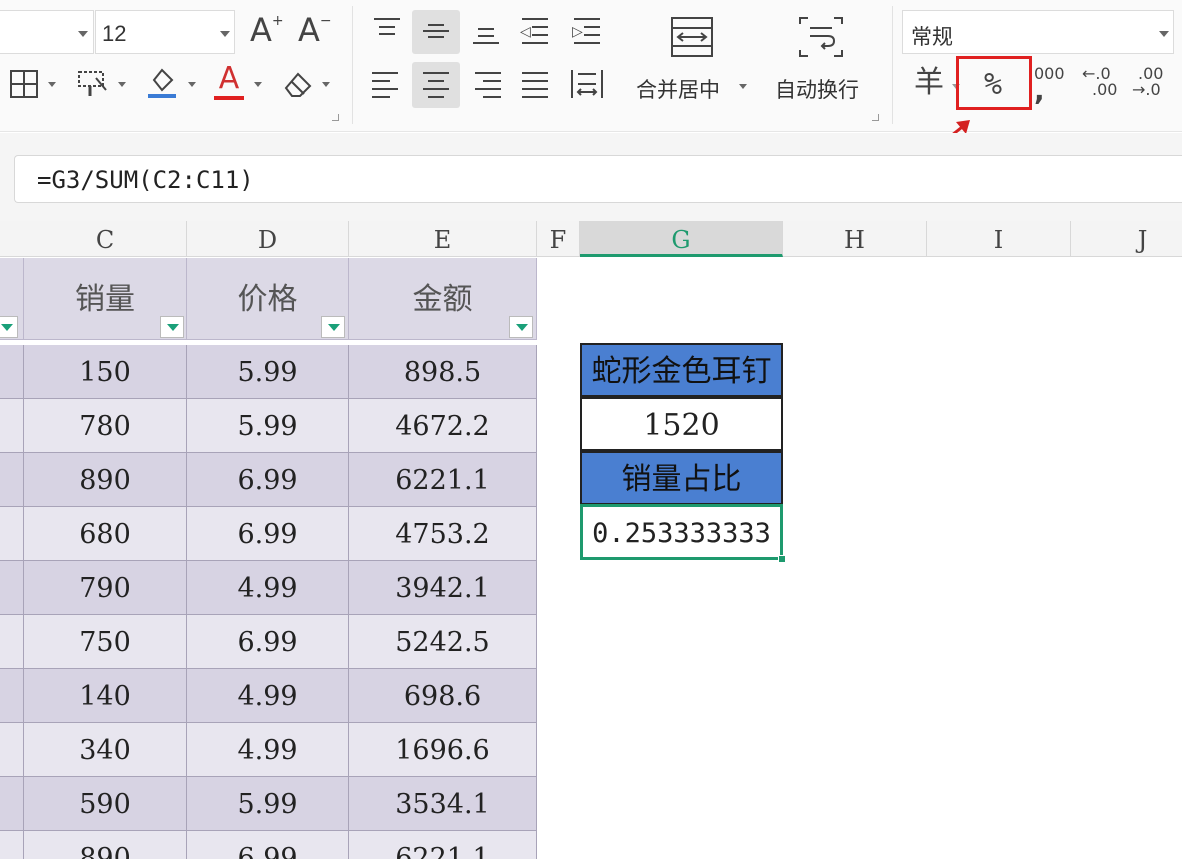  What do you see at coordinates (692, 38) in the screenshot?
I see `merge-center-icon` at bounding box center [692, 38].